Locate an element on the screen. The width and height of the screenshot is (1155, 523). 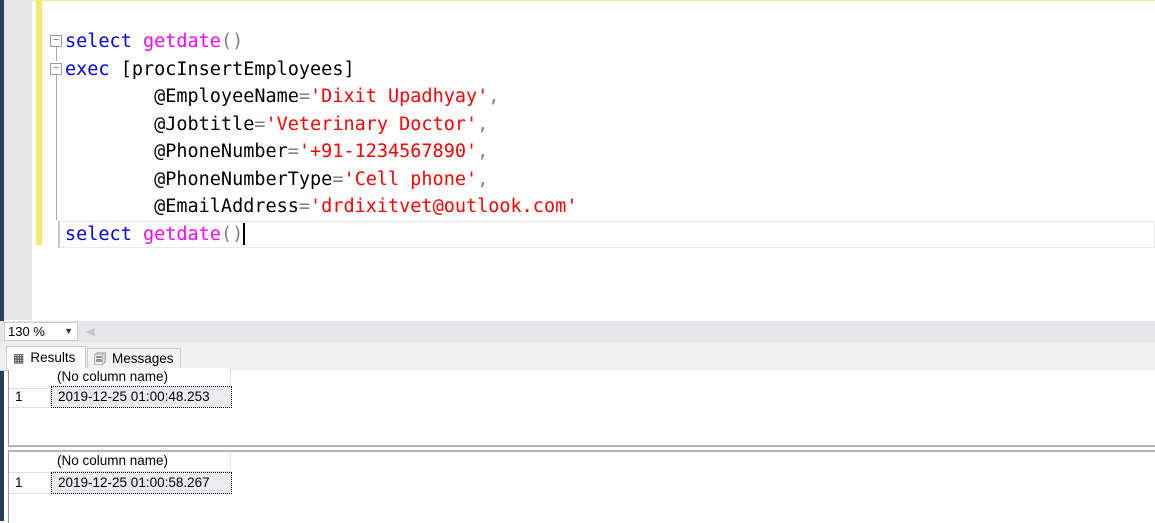
tab-results-label: Results is located at coordinates (53, 357).